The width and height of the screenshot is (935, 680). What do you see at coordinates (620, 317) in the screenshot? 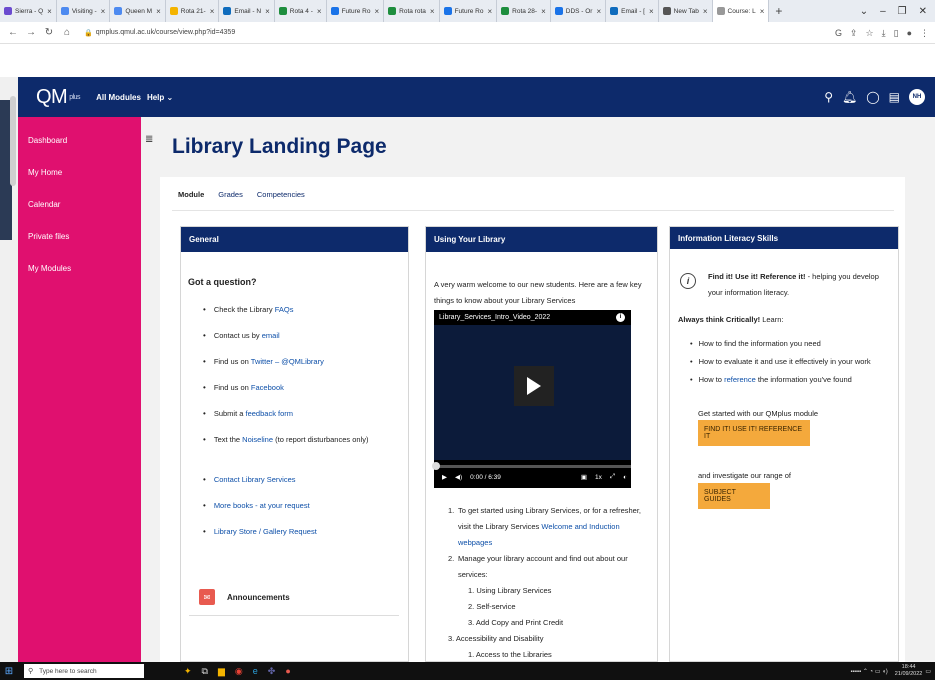
I see `video-info-icon: i` at bounding box center [620, 317].